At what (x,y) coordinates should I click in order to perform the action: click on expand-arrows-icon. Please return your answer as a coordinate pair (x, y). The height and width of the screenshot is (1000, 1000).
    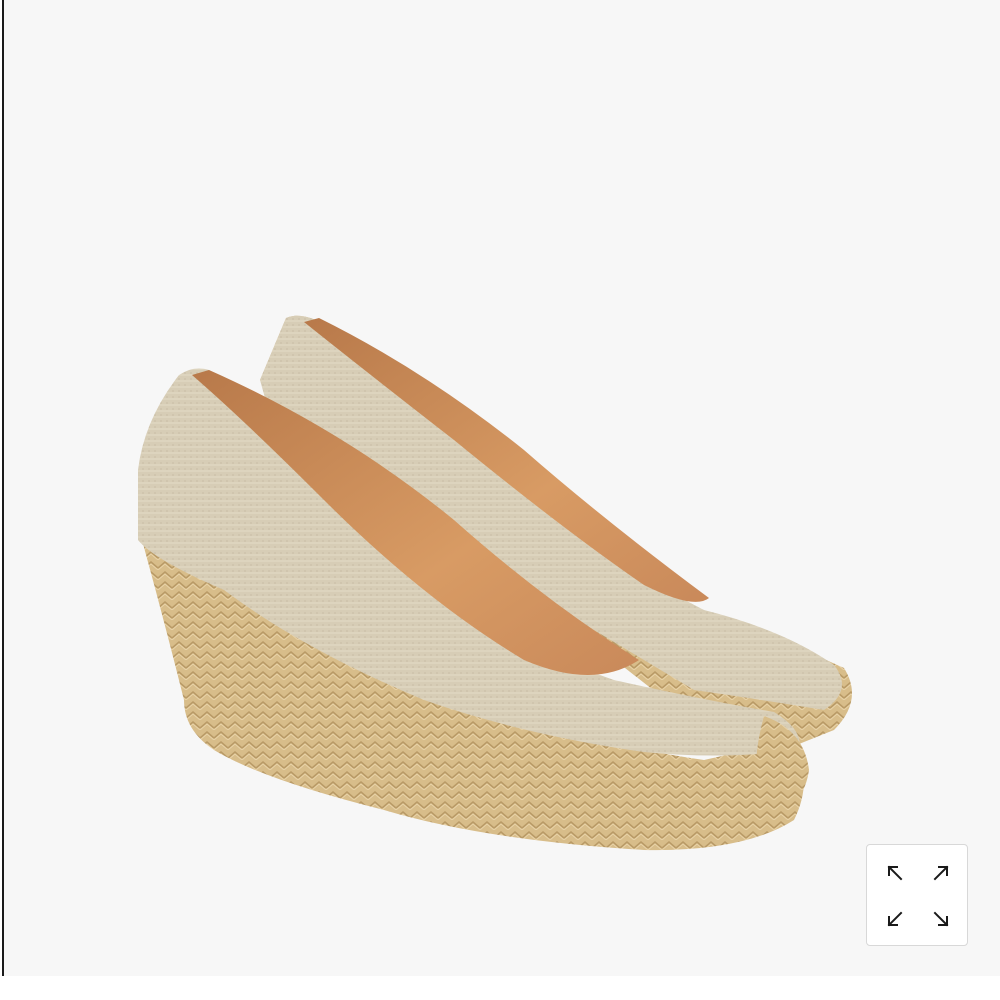
    Looking at the image, I should click on (918, 896).